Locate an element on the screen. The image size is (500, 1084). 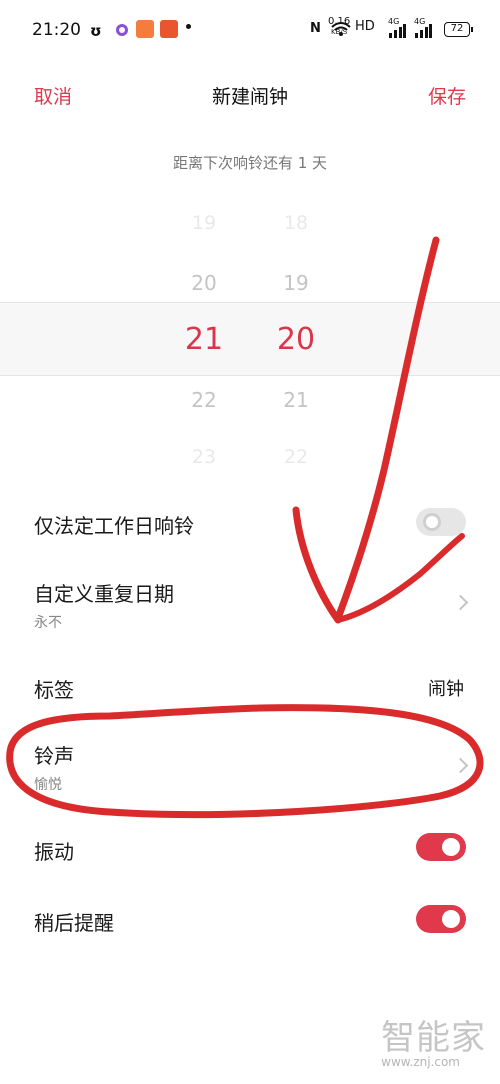
annotation-arrow-right-head is located at coordinates (400, 578).